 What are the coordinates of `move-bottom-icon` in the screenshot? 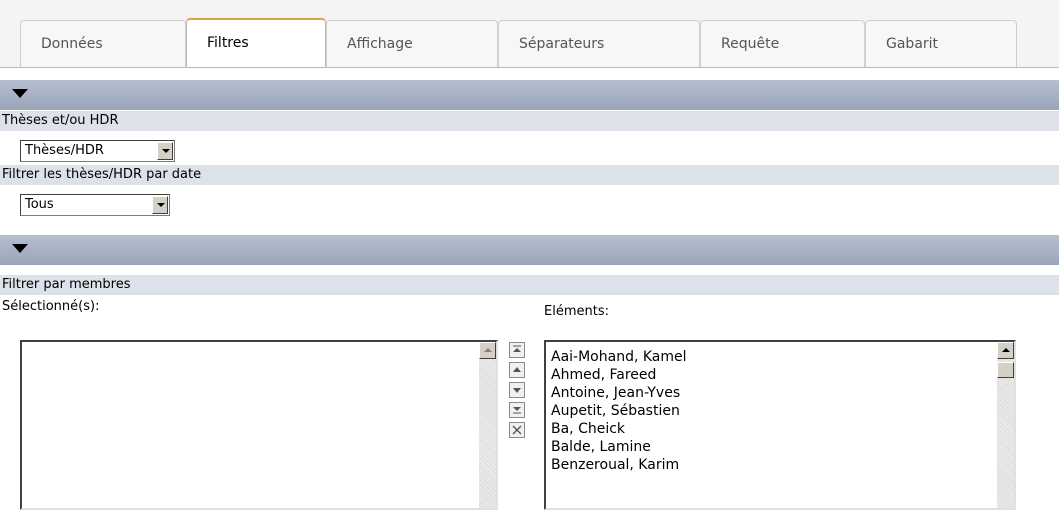 It's located at (517, 410).